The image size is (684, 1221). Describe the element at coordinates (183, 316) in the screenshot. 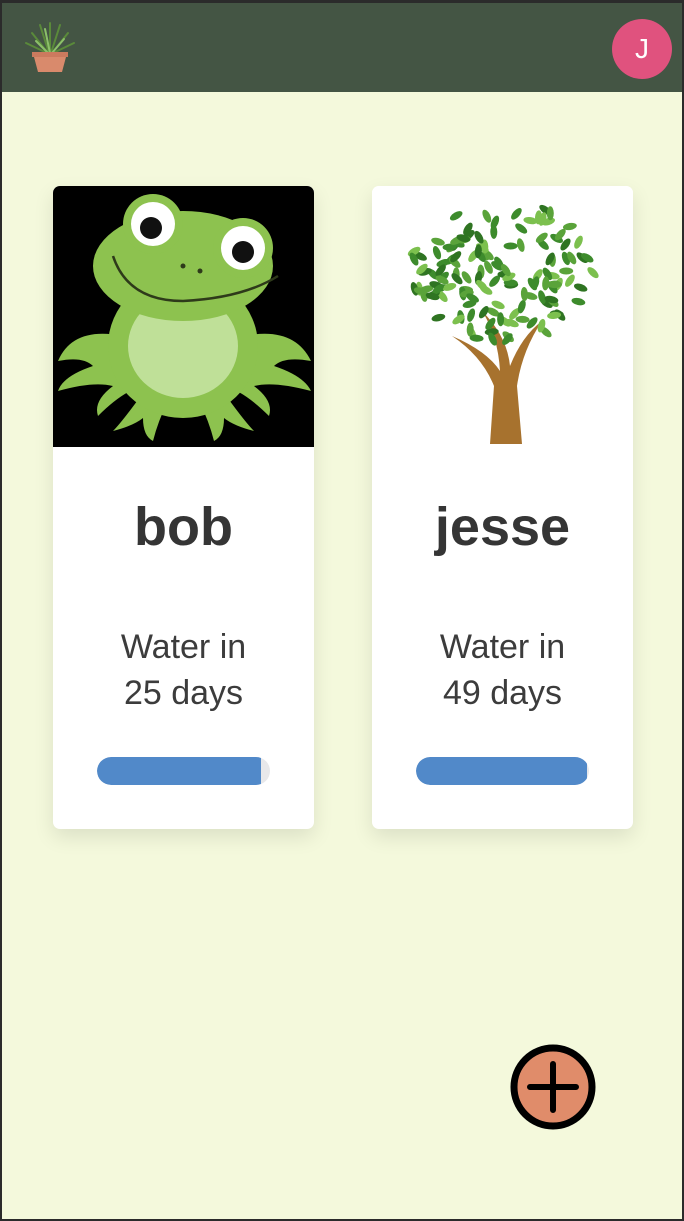

I see `frog-image` at that location.